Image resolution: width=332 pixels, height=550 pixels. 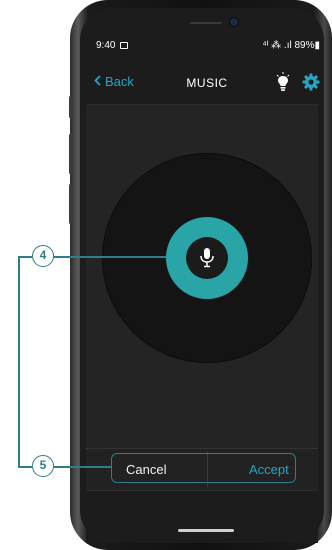 I want to click on gear-icon, so click(x=311, y=82).